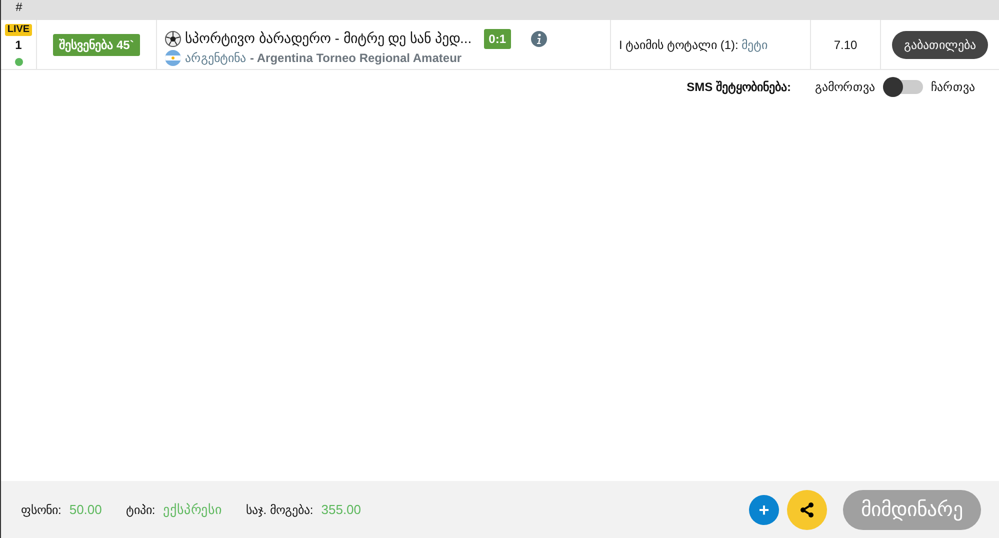  What do you see at coordinates (953, 87) in the screenshot?
I see `on-label: ჩართვა` at bounding box center [953, 87].